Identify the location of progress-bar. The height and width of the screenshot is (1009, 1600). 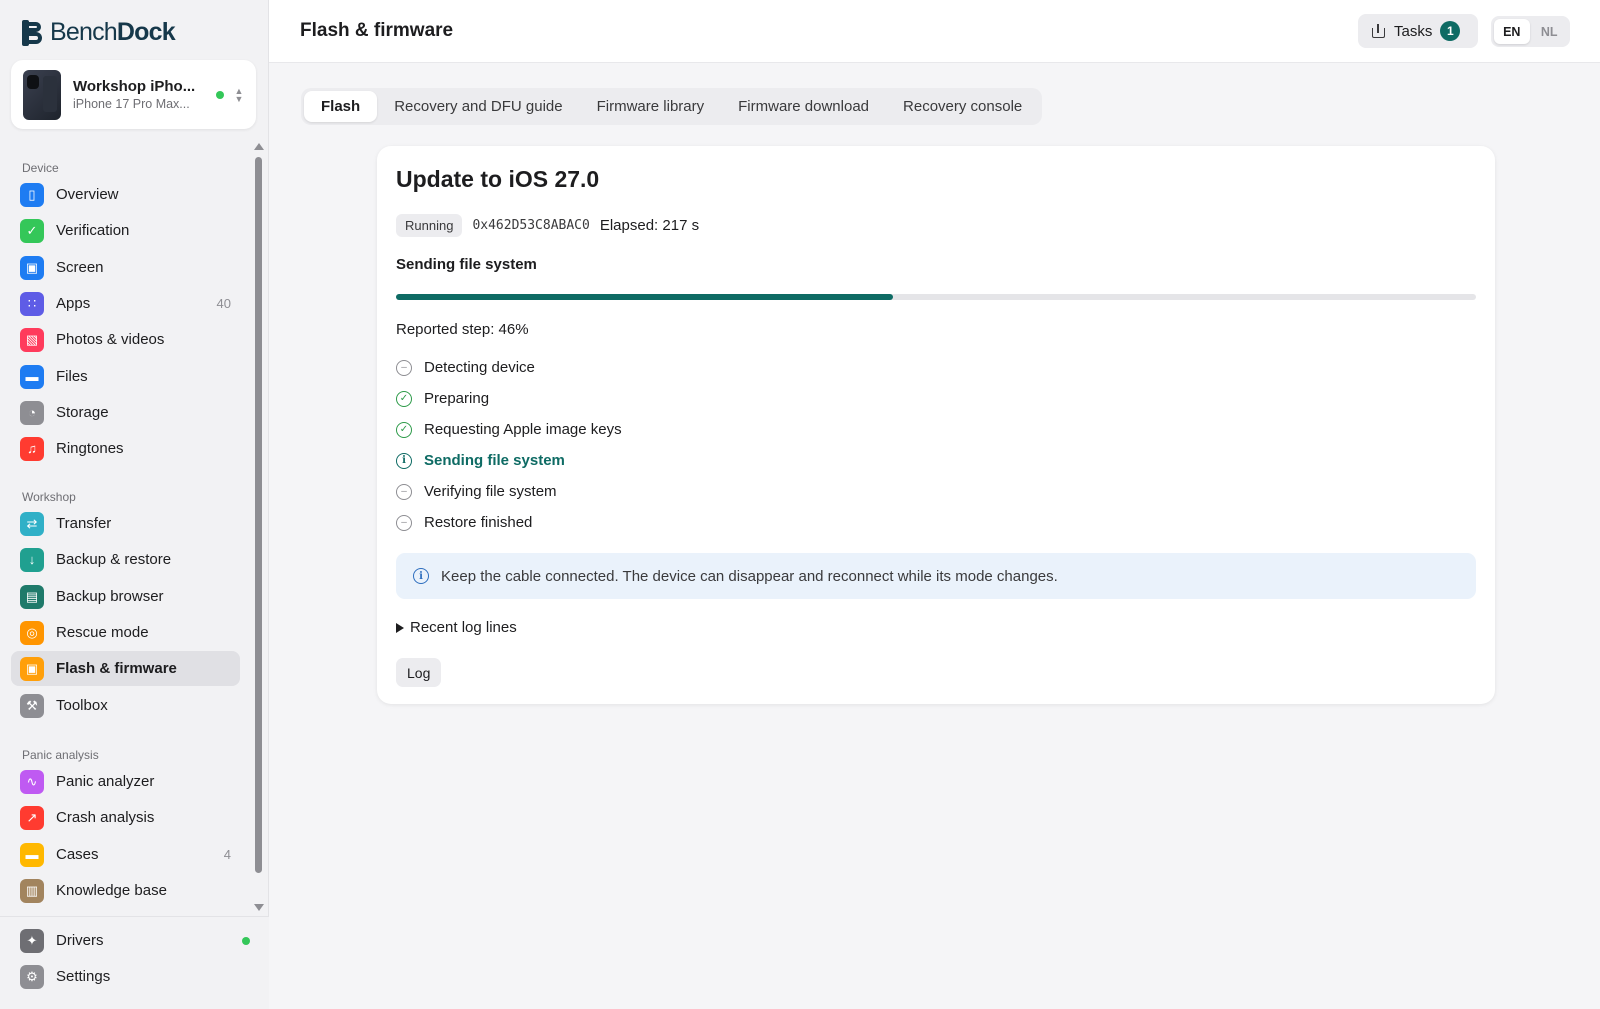
(936, 297).